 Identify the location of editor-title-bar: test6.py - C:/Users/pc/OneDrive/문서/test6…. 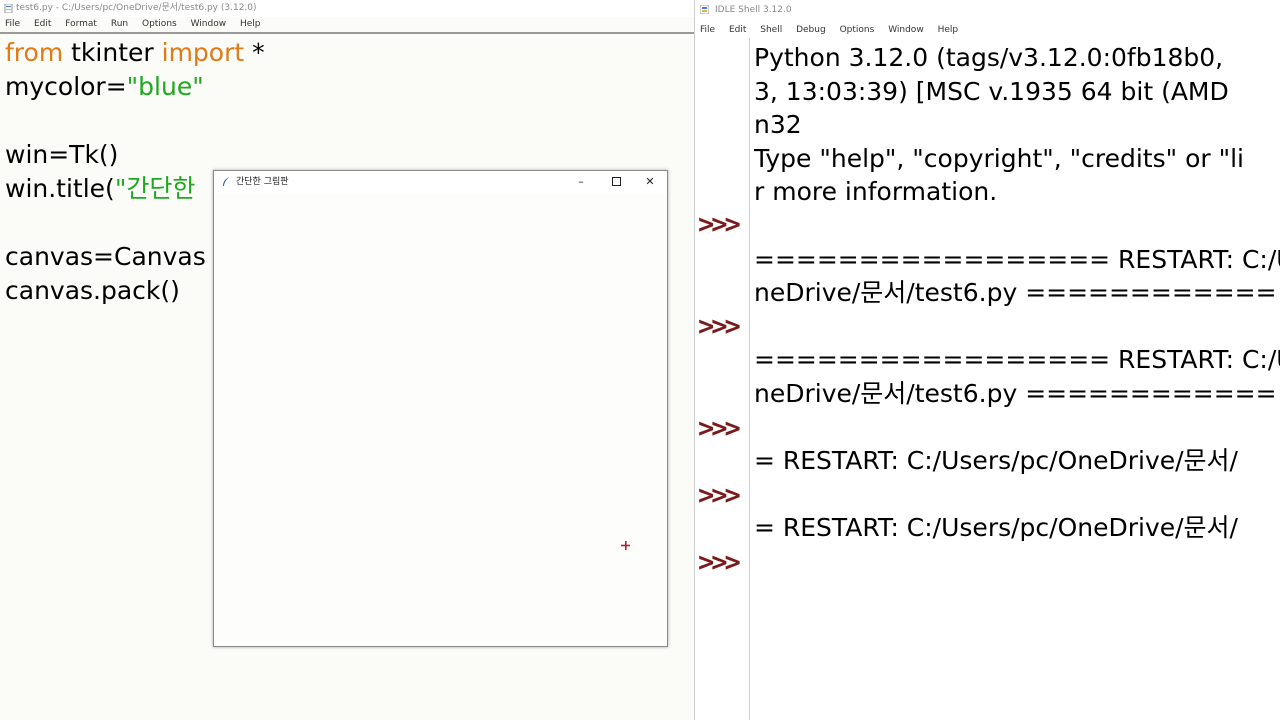
(347, 8).